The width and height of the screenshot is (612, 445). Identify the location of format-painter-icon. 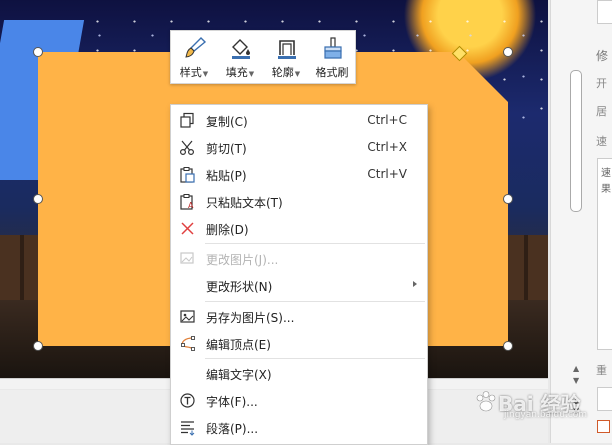
(333, 48).